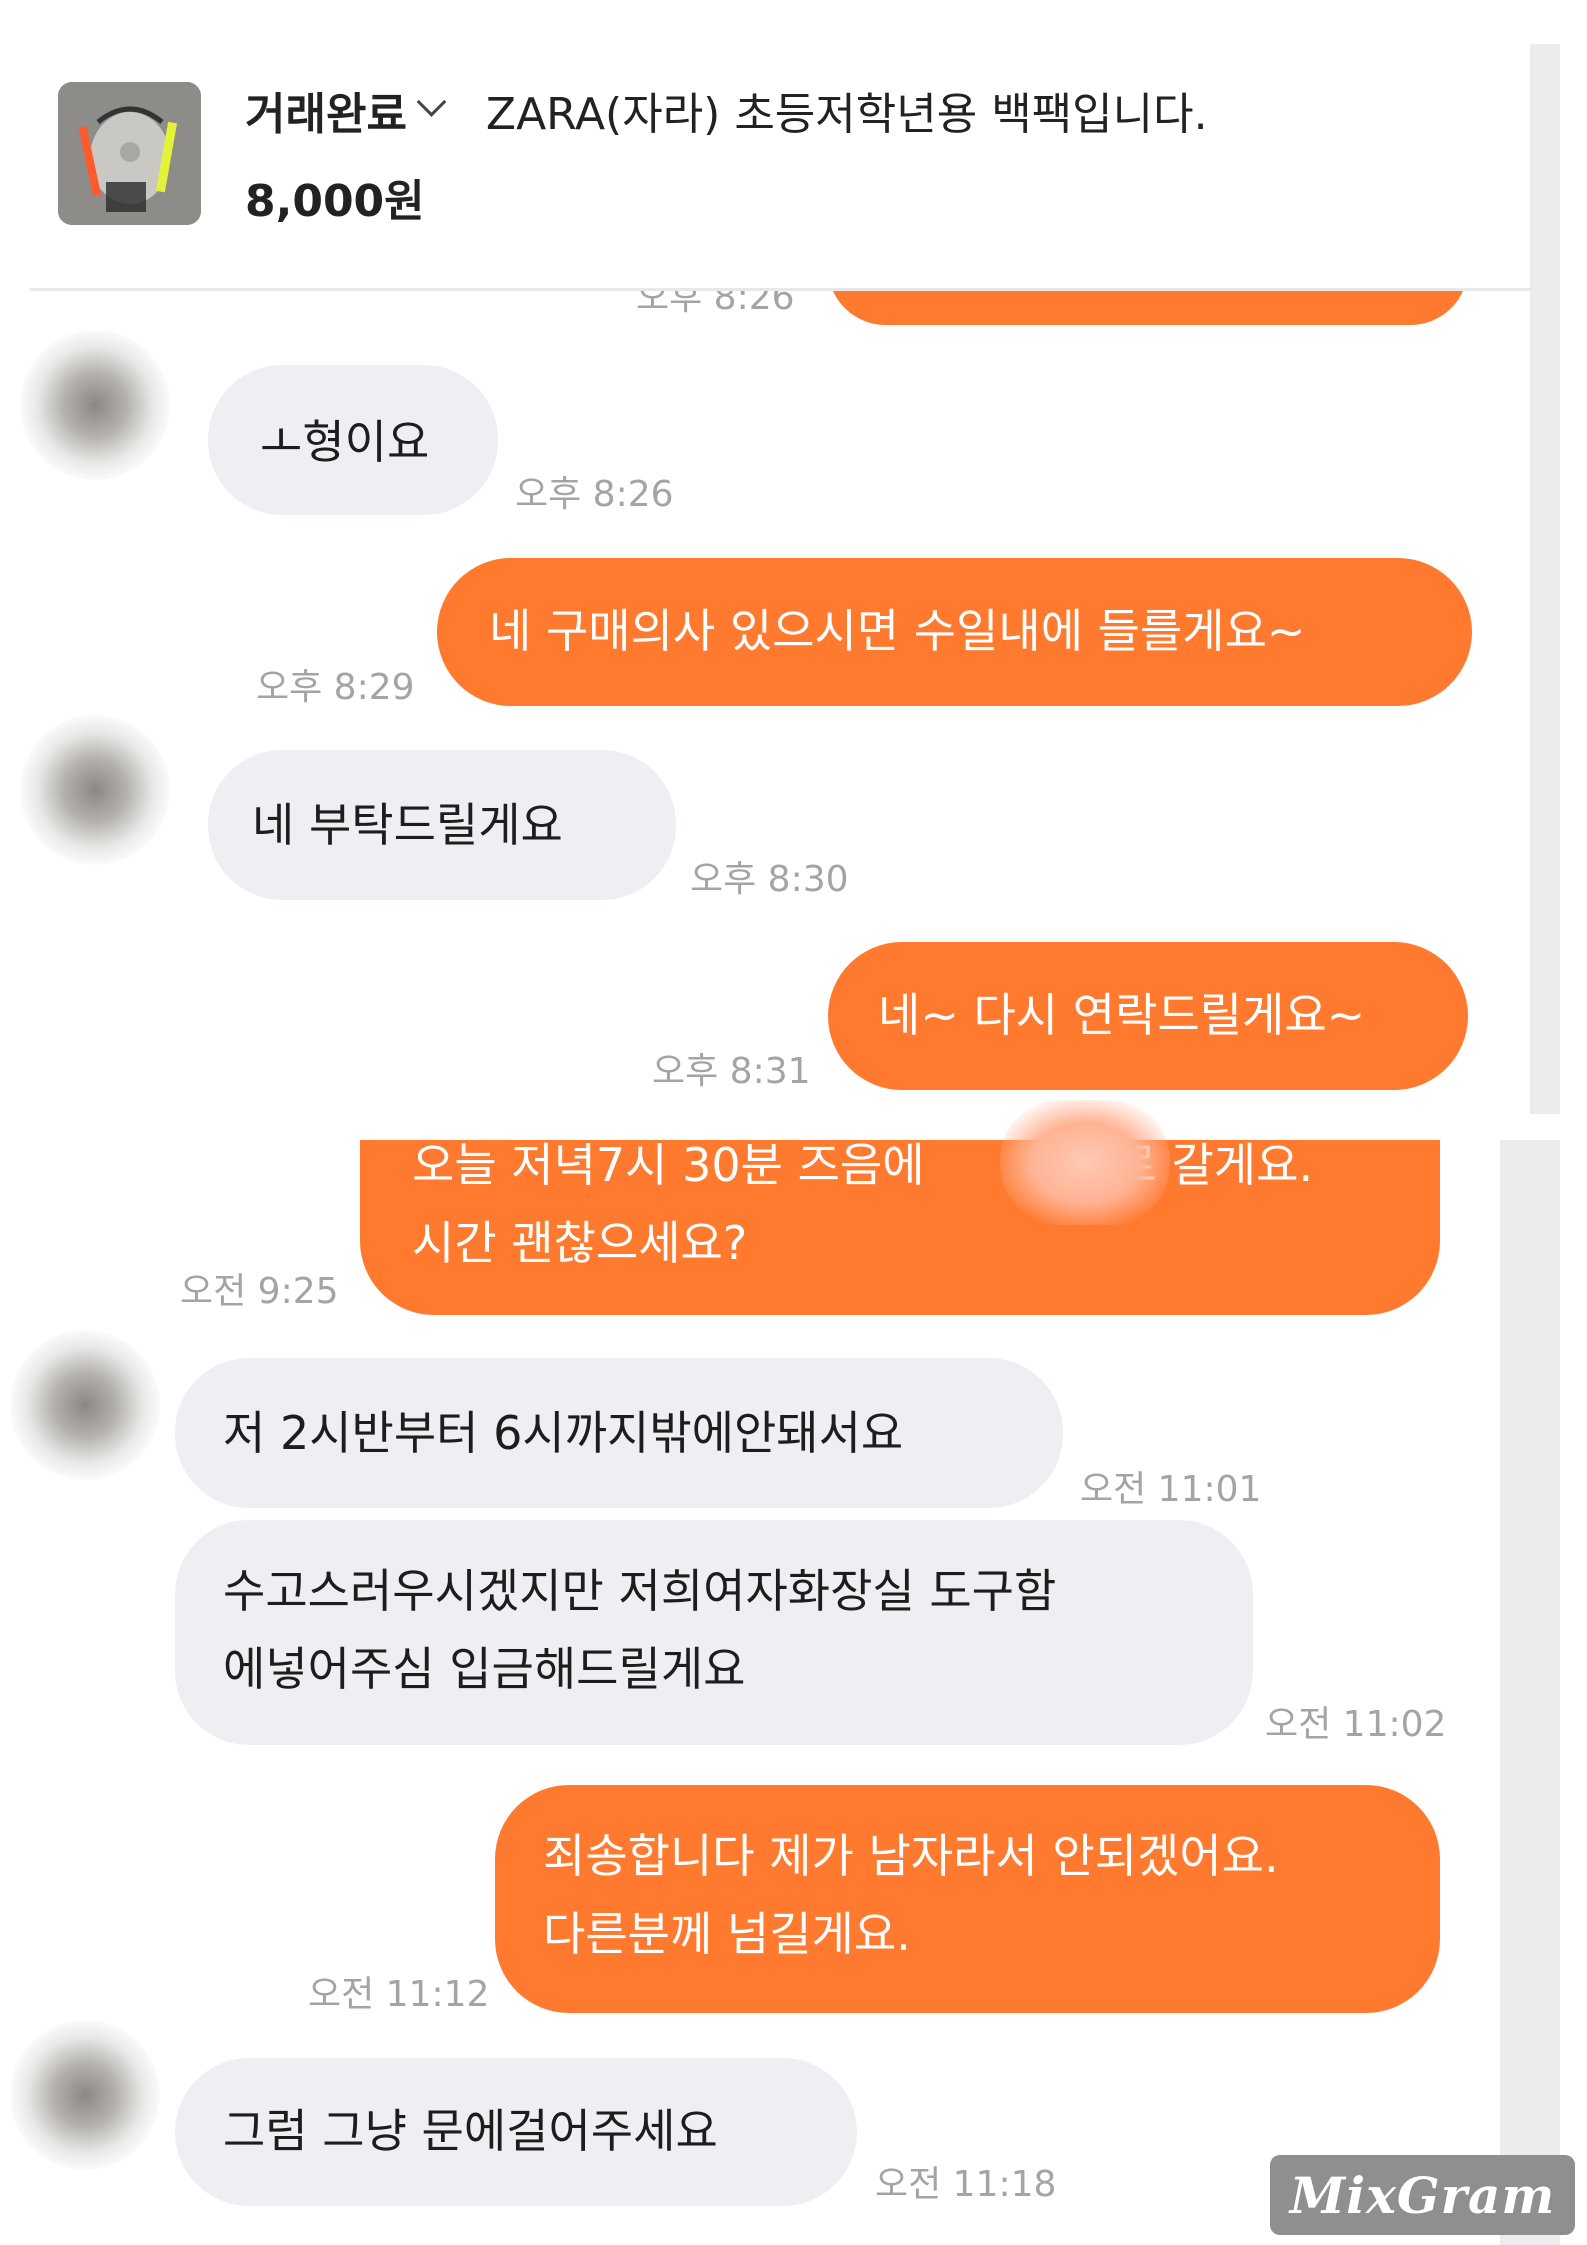 The image size is (1587, 2245). Describe the element at coordinates (727, 1934) in the screenshot. I see `message-text: 다른분께 넘길게요.` at that location.